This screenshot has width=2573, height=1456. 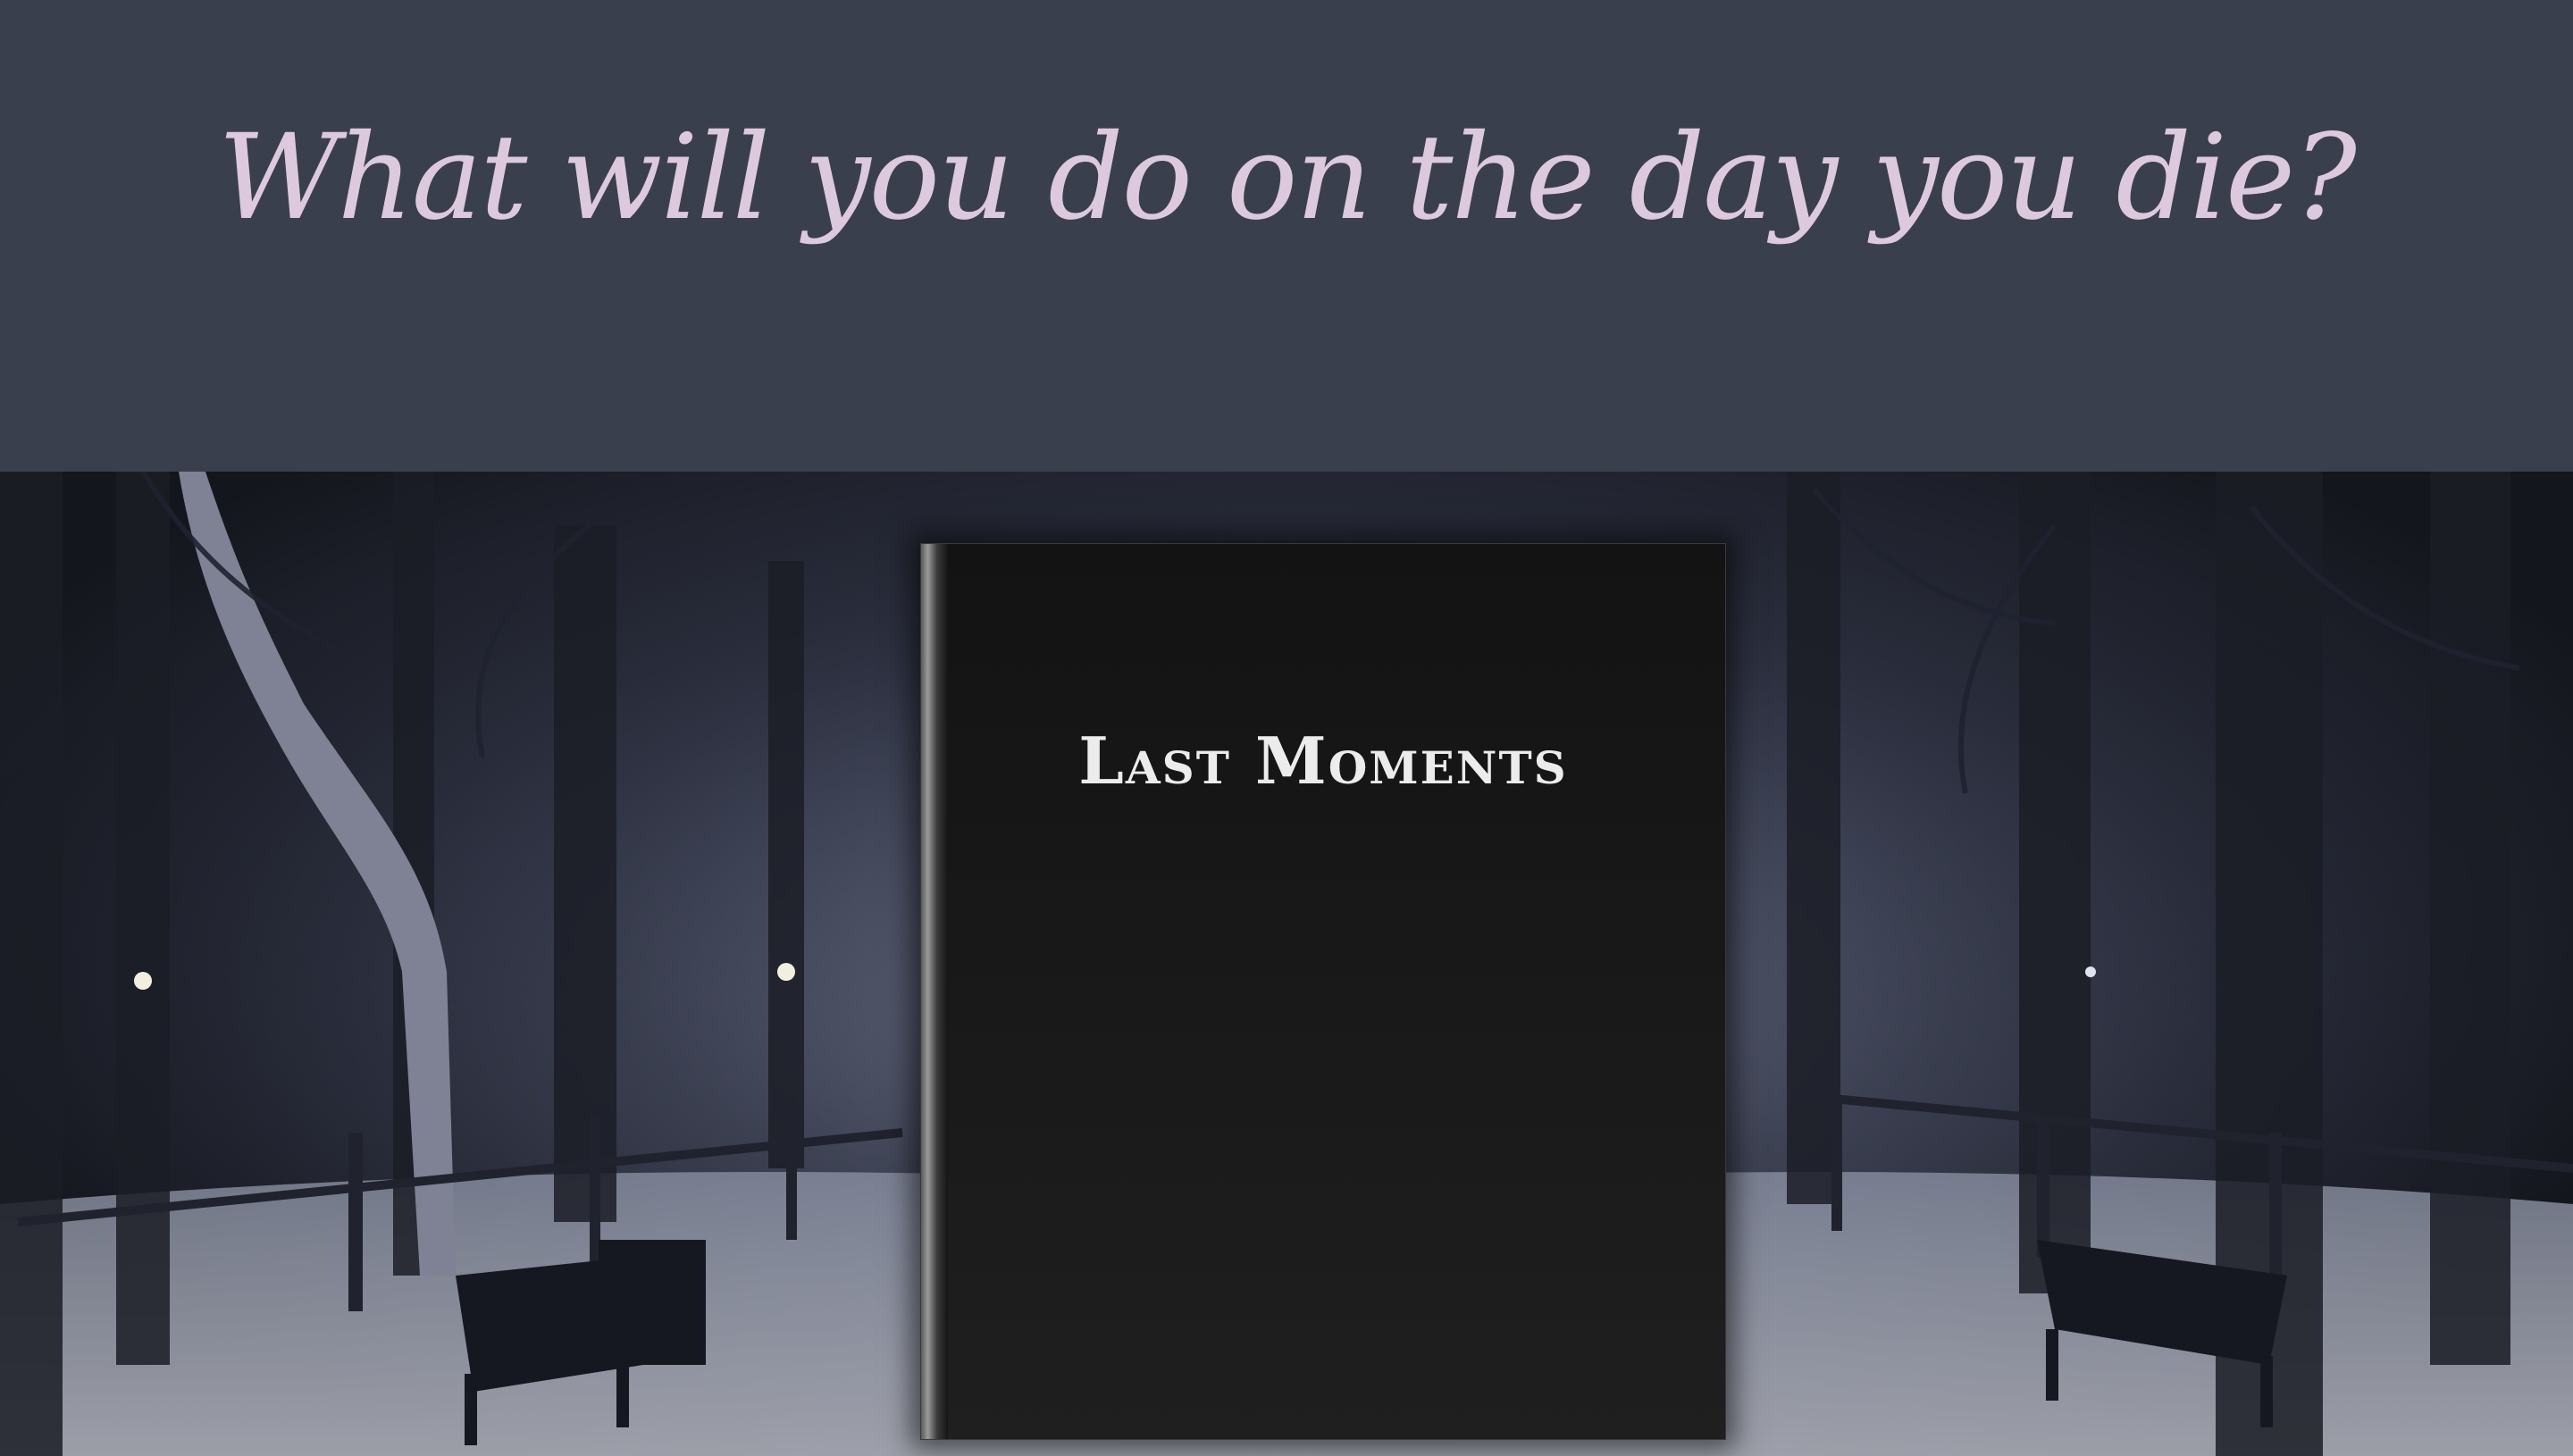 I want to click on book-spine, so click(x=934, y=991).